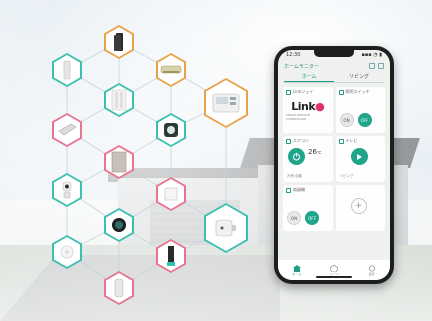  Describe the element at coordinates (288, 190) in the screenshot. I see `fan-icon` at that location.